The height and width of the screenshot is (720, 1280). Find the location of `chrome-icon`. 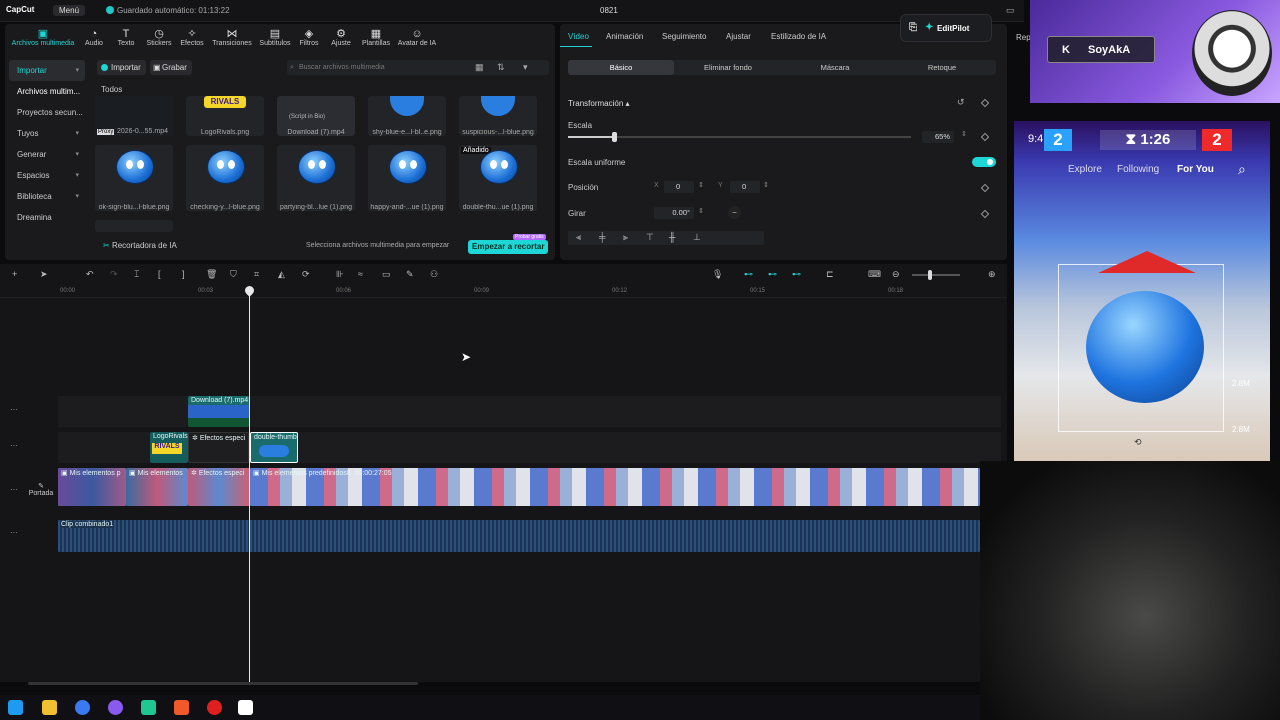

chrome-icon is located at coordinates (82, 707).